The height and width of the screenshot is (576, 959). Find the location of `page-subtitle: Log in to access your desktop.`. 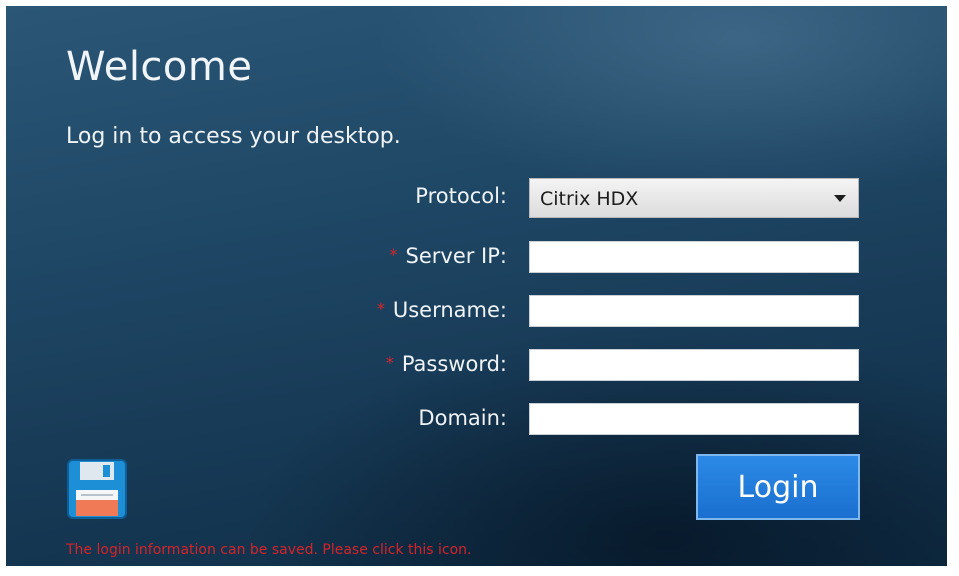

page-subtitle: Log in to access your desktop. is located at coordinates (233, 136).